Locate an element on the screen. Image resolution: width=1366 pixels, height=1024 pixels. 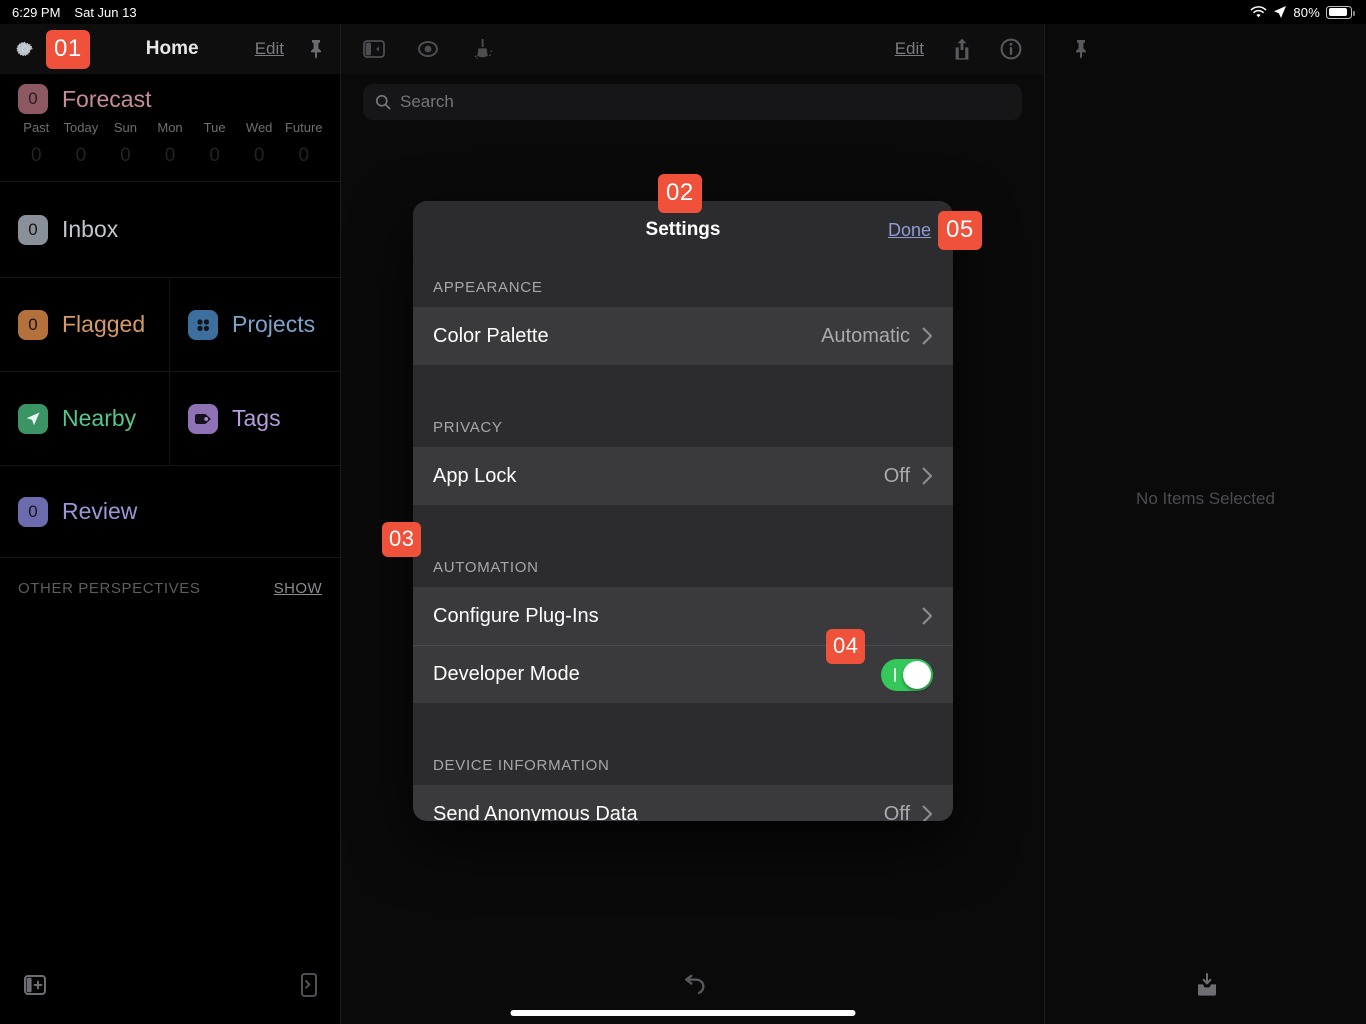
callout-badge-02: 02 is located at coordinates (680, 193).